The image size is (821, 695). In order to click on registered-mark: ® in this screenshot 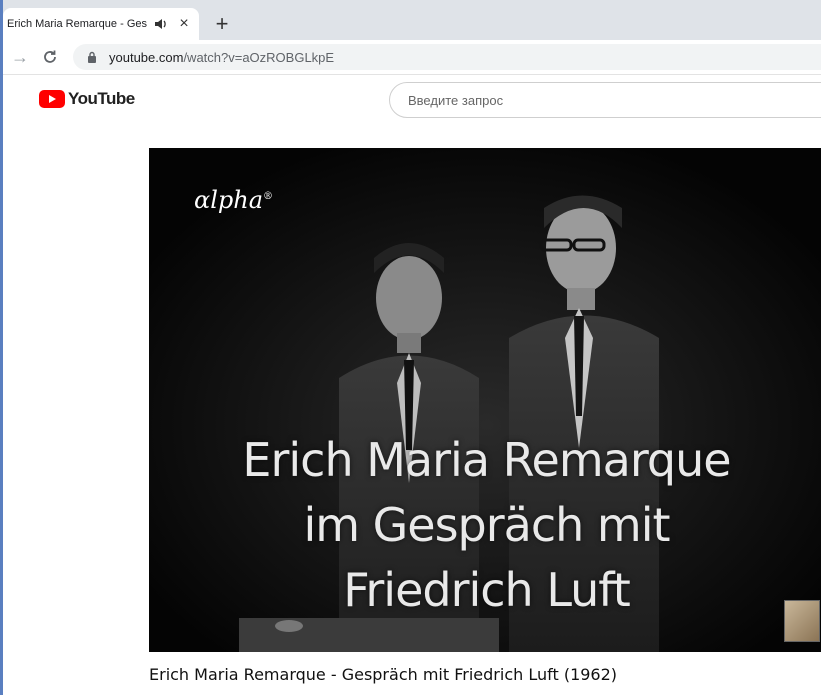, I will do `click(268, 196)`.